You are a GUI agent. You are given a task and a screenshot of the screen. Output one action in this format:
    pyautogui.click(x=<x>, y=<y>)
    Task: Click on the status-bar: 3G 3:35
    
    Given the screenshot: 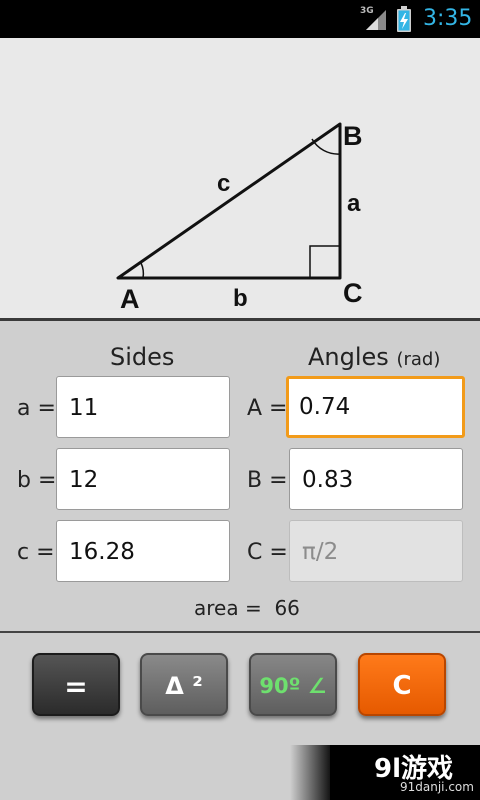 What is the action you would take?
    pyautogui.click(x=240, y=19)
    